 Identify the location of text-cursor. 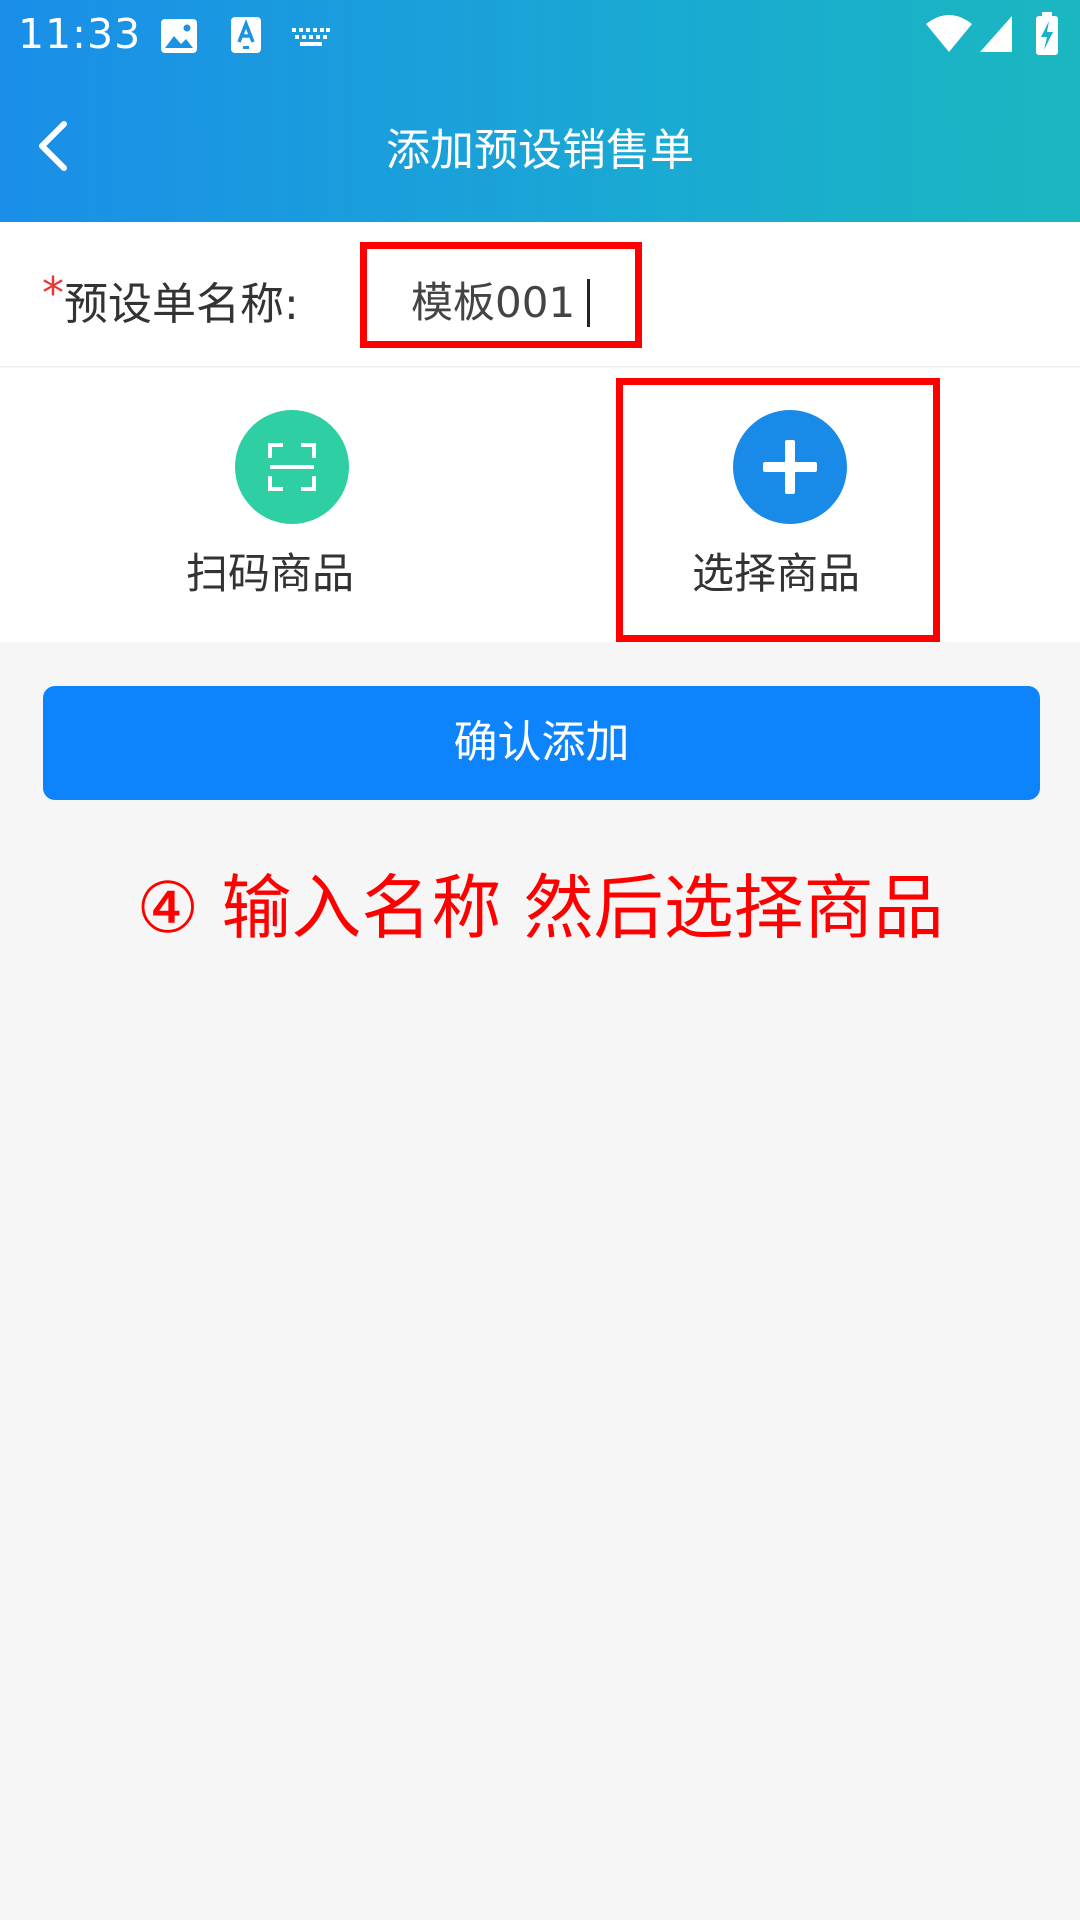
(588, 303).